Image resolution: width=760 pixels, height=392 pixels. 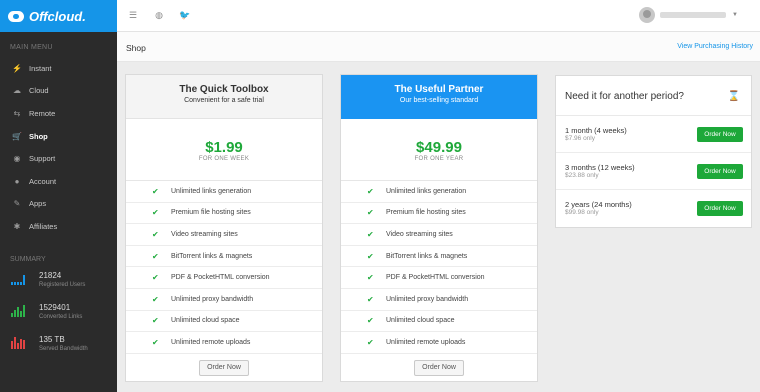 What do you see at coordinates (733, 96) in the screenshot?
I see `hourglass-icon: ⌛` at bounding box center [733, 96].